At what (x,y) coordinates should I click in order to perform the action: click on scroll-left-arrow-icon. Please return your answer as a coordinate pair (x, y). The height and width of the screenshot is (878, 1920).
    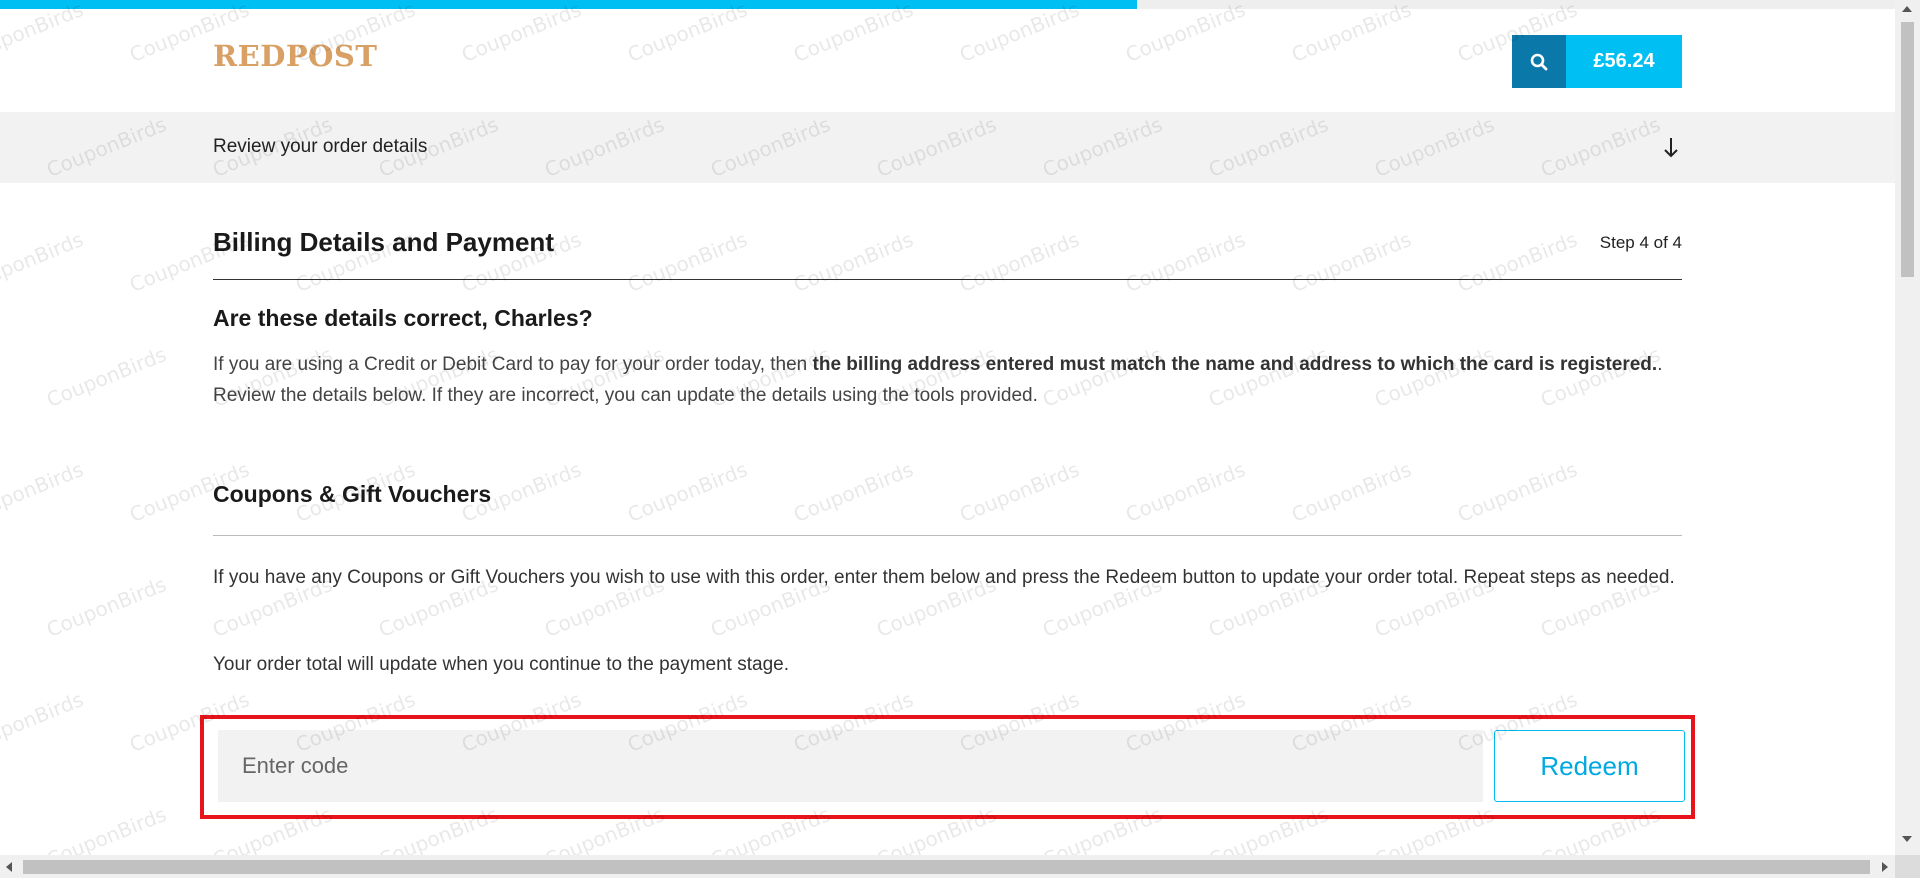
    Looking at the image, I should click on (9, 867).